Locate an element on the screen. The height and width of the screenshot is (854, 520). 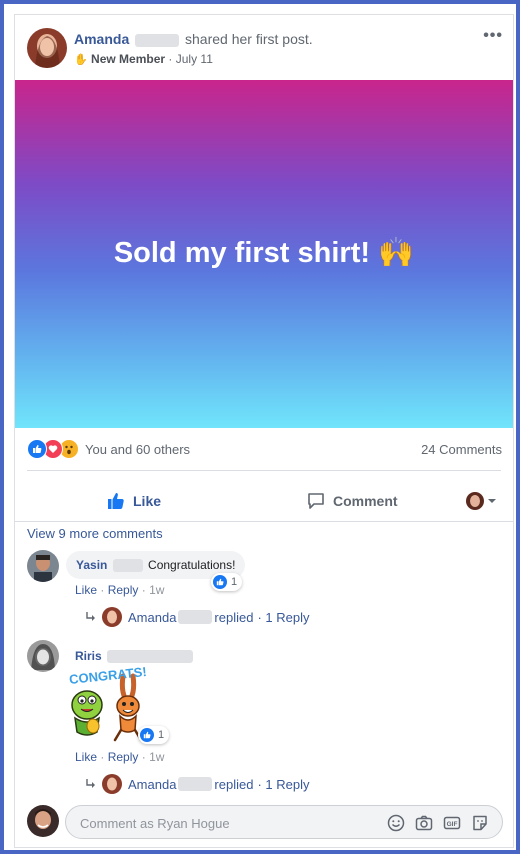
chevron-down-icon is located at coordinates (492, 501).